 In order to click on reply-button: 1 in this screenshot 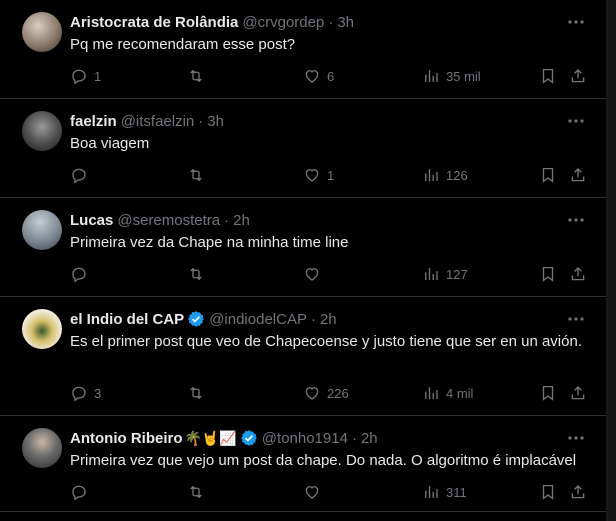, I will do `click(85, 76)`.